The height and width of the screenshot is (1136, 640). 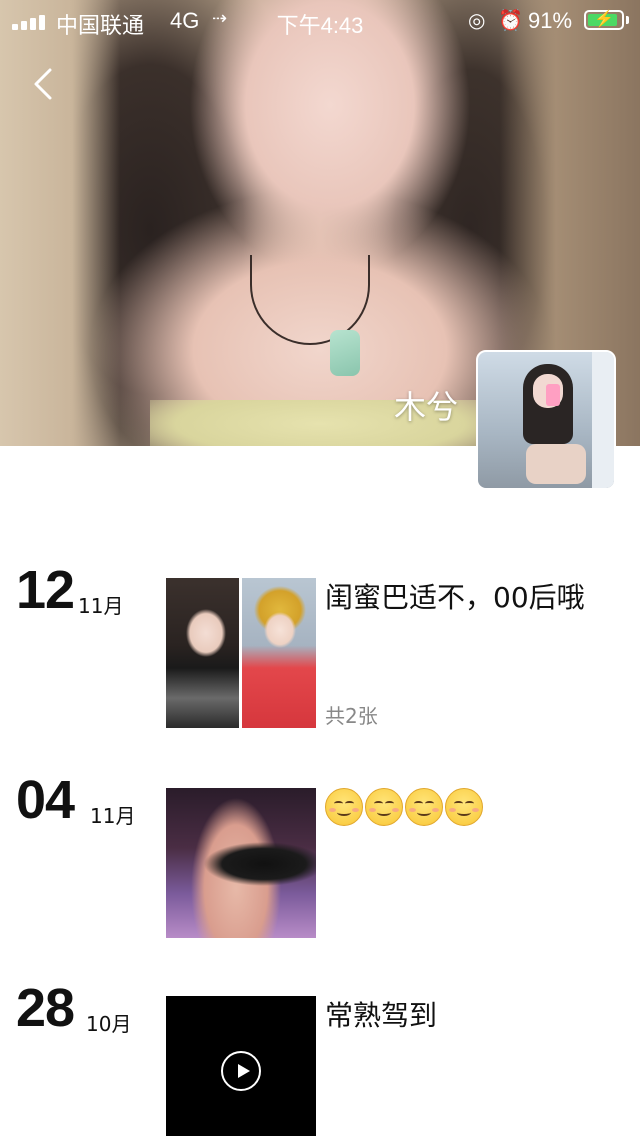 I want to click on battery-icon: ⚡, so click(x=604, y=20).